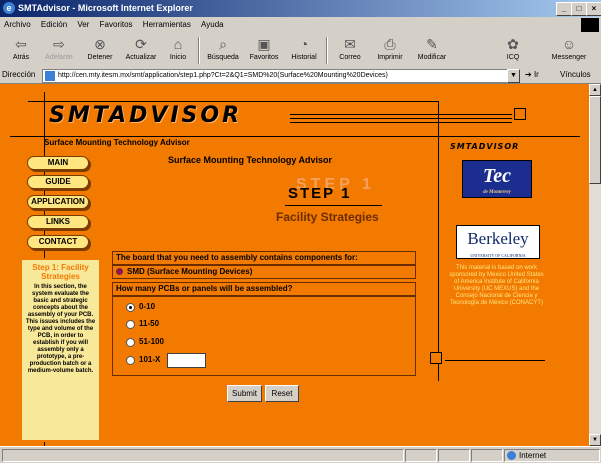 The image size is (601, 463). What do you see at coordinates (282, 393) in the screenshot?
I see `reset-button: Reset` at bounding box center [282, 393].